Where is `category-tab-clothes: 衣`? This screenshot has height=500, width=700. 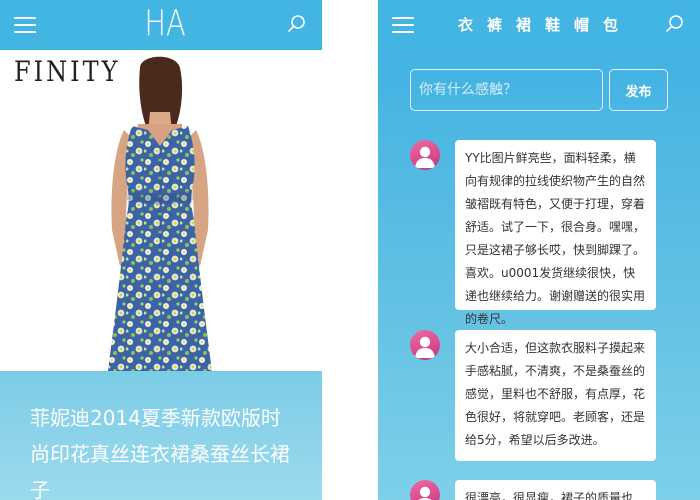 category-tab-clothes: 衣 is located at coordinates (465, 25).